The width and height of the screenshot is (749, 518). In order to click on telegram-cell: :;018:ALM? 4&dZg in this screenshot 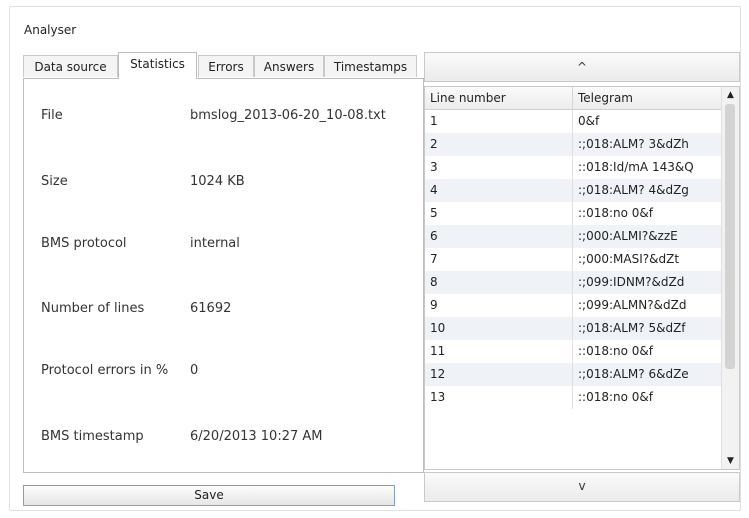, I will do `click(633, 190)`.